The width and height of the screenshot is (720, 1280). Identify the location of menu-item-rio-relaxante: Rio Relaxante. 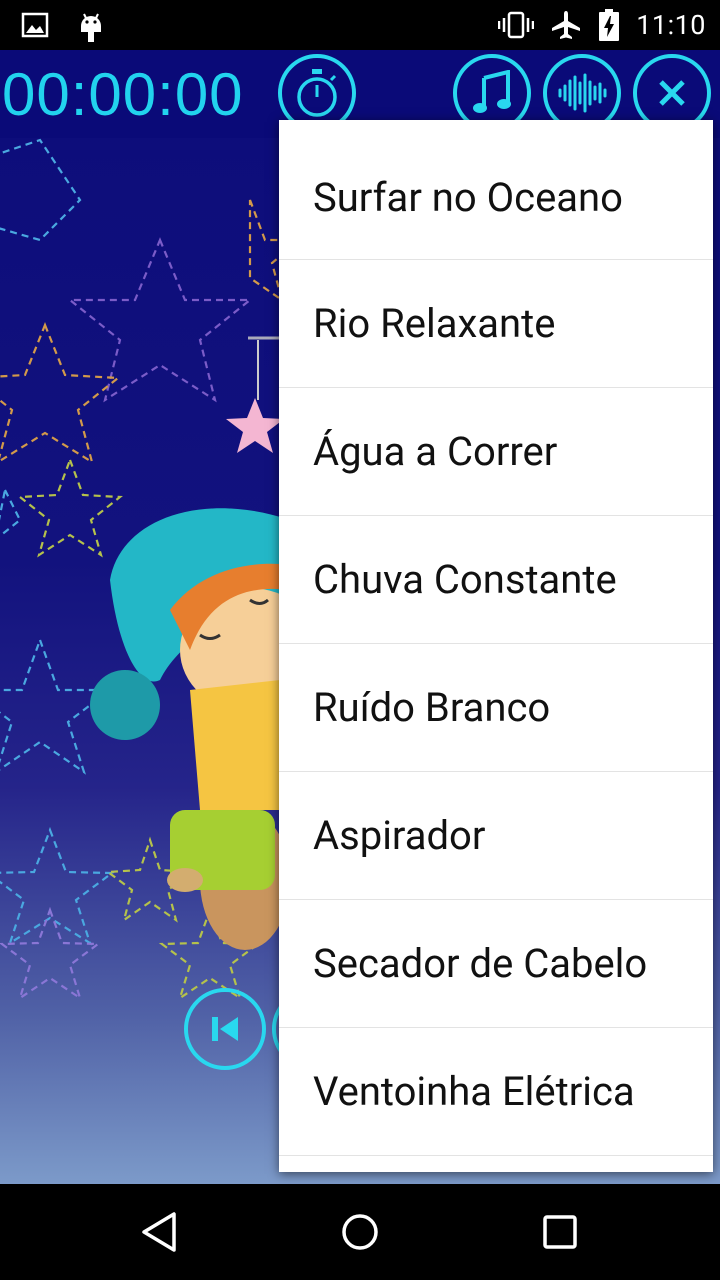
(496, 324).